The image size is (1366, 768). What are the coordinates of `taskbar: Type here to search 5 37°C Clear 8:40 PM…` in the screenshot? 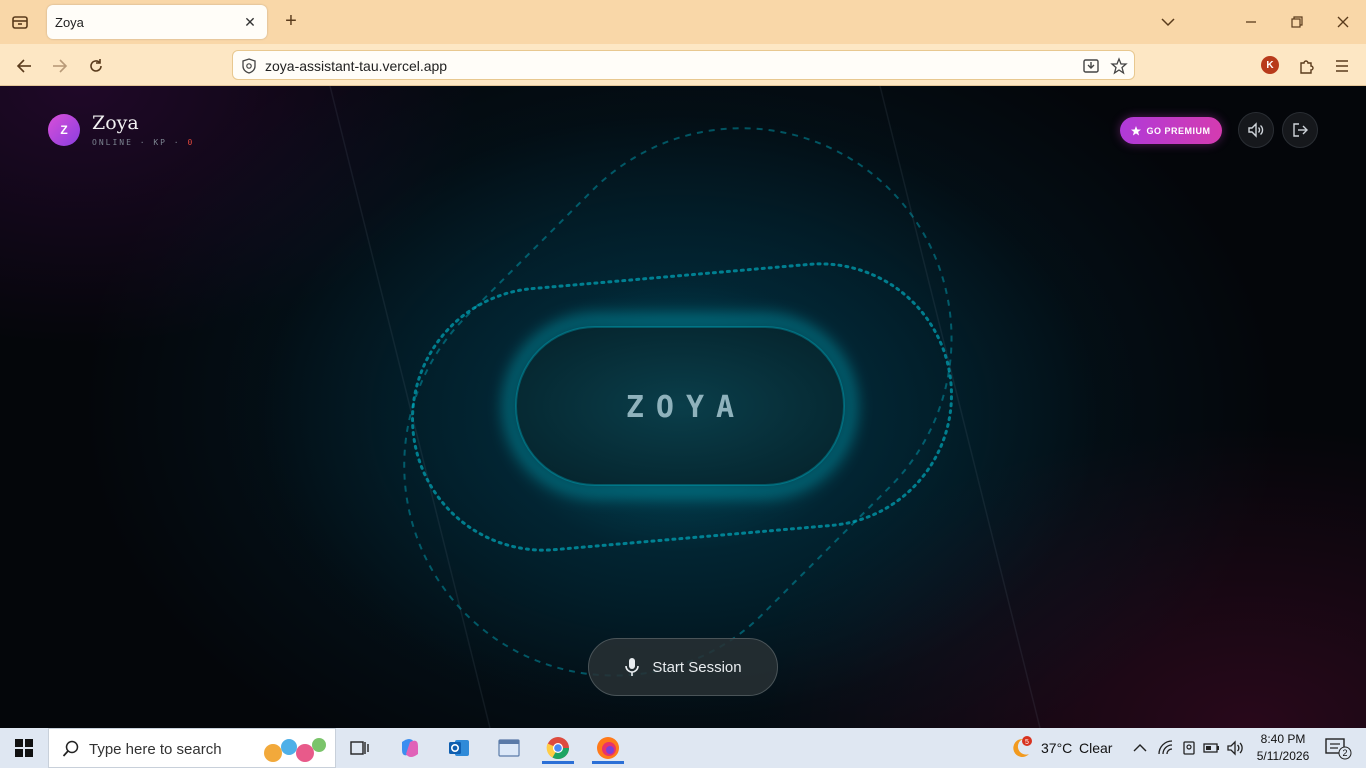 It's located at (683, 748).